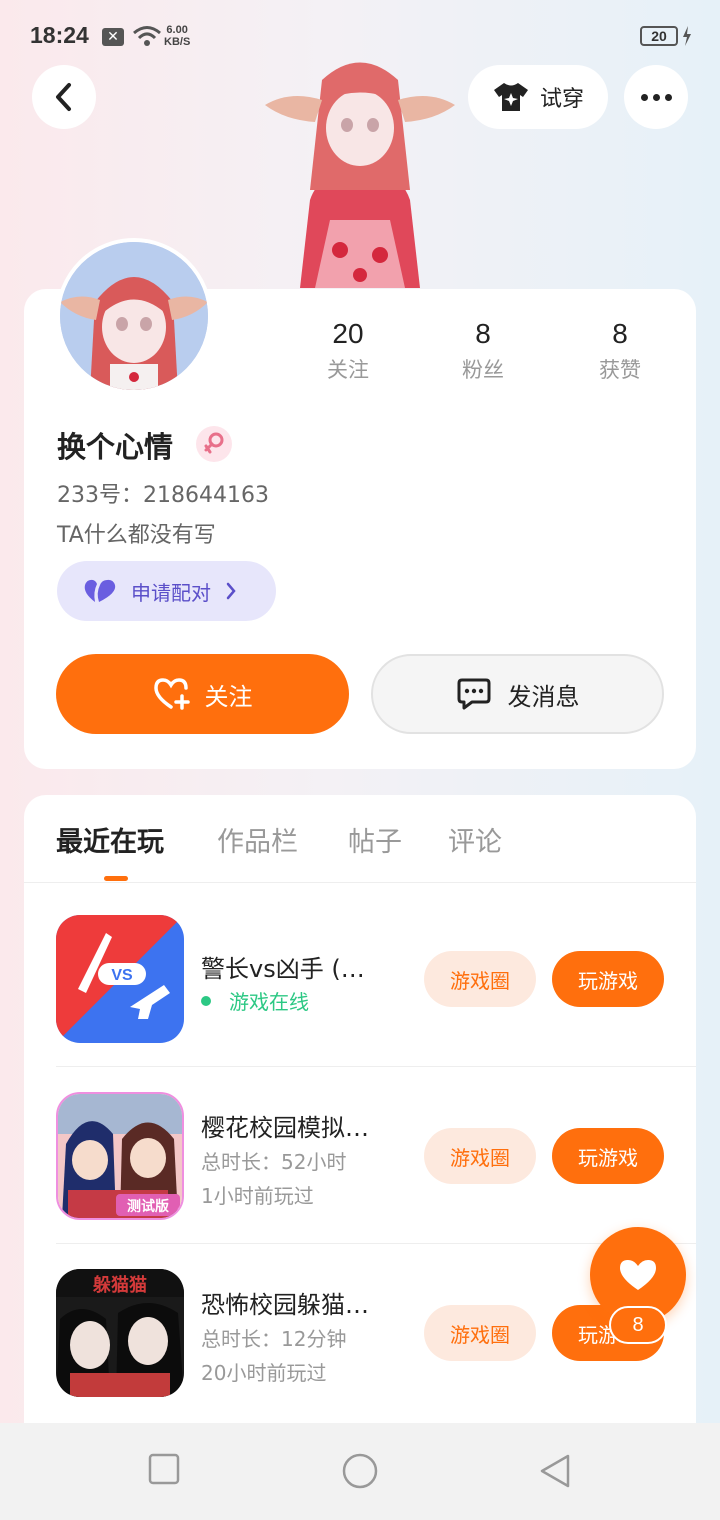  Describe the element at coordinates (110, 839) in the screenshot. I see `tab-recent-playing: 最近在玩` at that location.